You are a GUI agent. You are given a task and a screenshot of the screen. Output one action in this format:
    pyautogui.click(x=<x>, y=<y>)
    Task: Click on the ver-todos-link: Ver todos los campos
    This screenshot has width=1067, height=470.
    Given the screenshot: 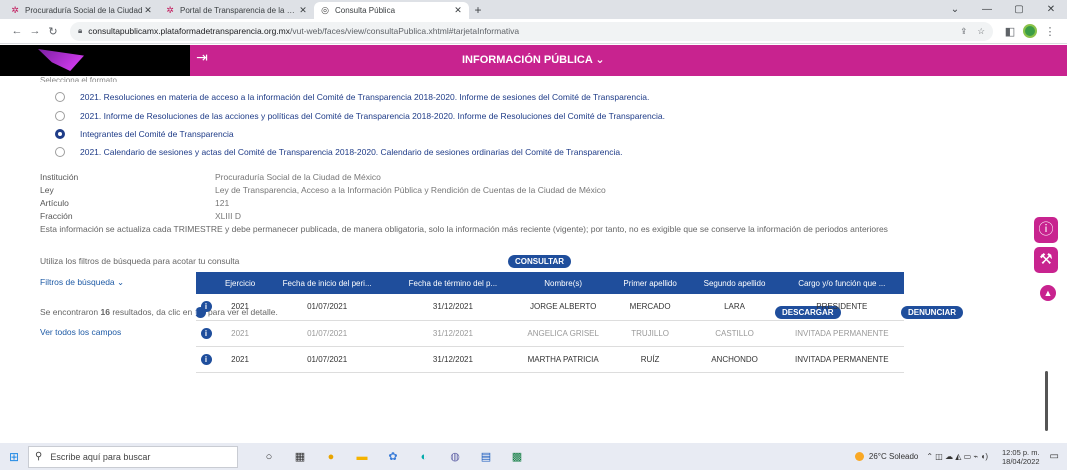 What is the action you would take?
    pyautogui.click(x=80, y=332)
    